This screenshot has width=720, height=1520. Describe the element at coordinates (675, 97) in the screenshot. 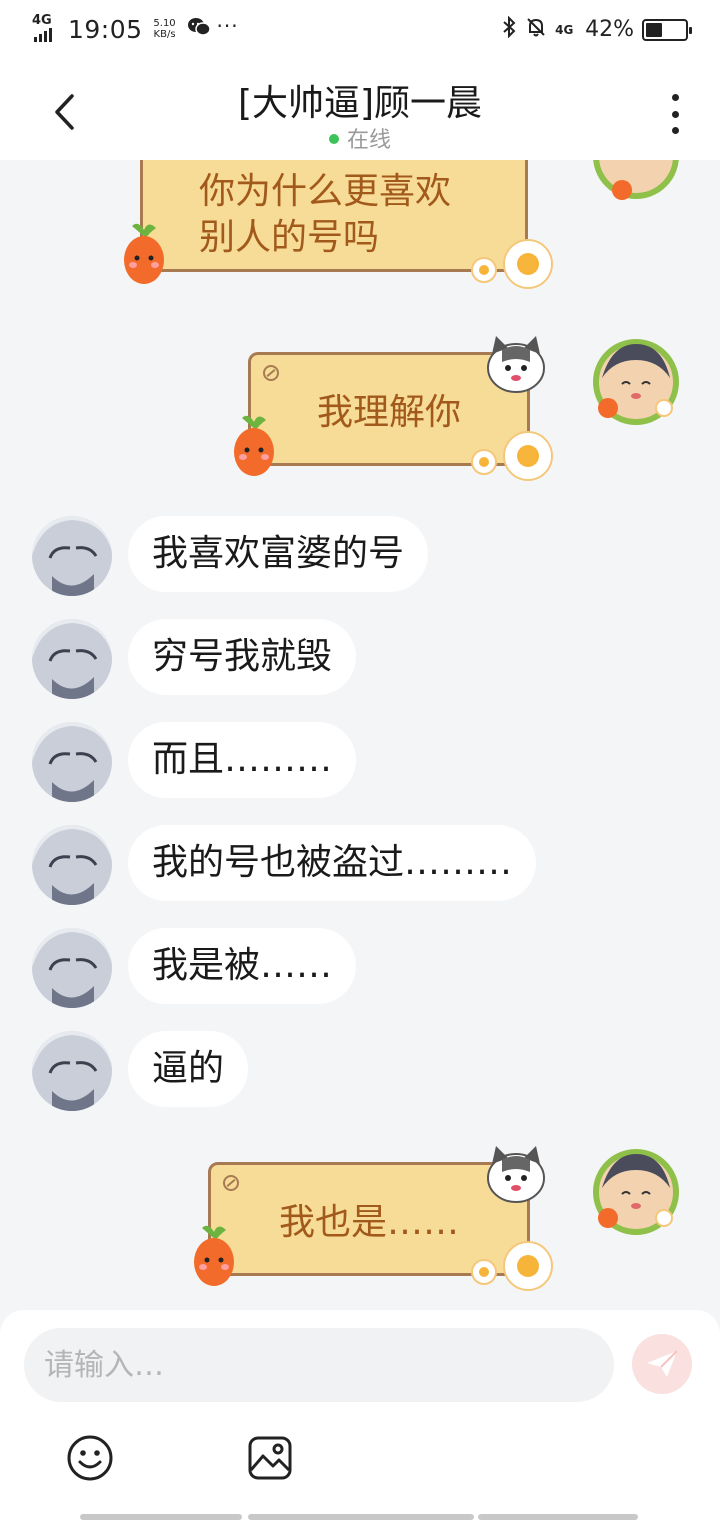

I see `more-vertical-icon` at that location.